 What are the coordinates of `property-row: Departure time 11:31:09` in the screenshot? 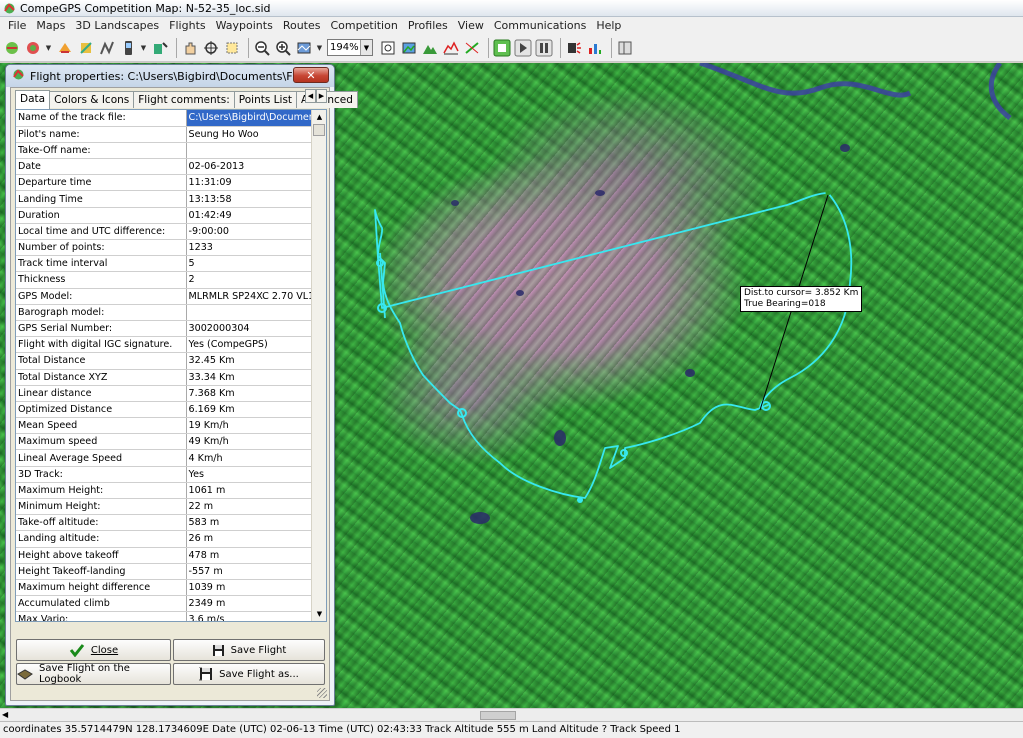 It's located at (164, 183).